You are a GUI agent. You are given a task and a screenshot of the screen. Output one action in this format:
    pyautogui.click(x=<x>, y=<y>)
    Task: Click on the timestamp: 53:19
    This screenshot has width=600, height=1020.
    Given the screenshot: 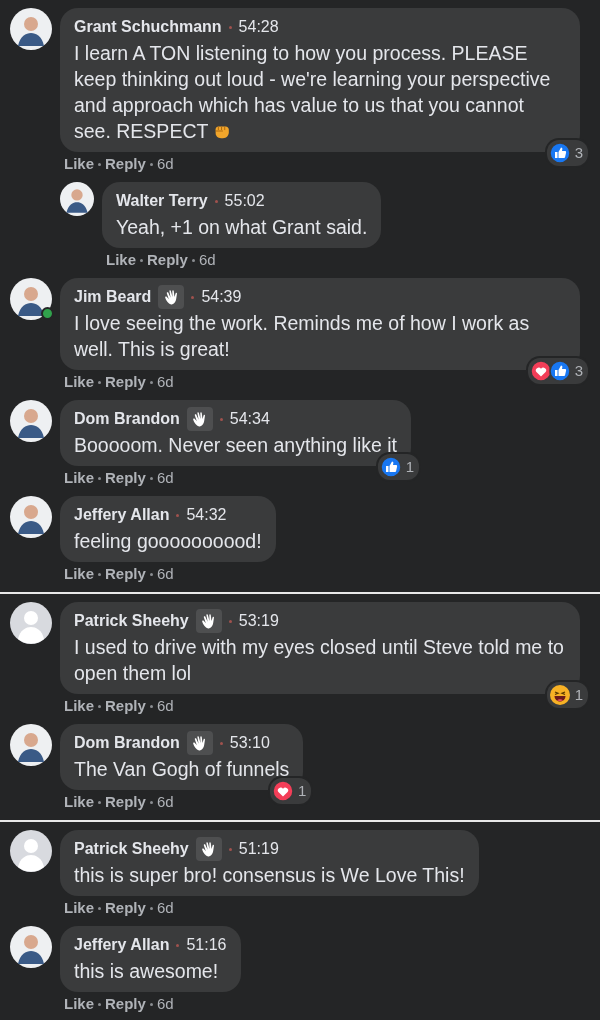 What is the action you would take?
    pyautogui.click(x=258, y=621)
    